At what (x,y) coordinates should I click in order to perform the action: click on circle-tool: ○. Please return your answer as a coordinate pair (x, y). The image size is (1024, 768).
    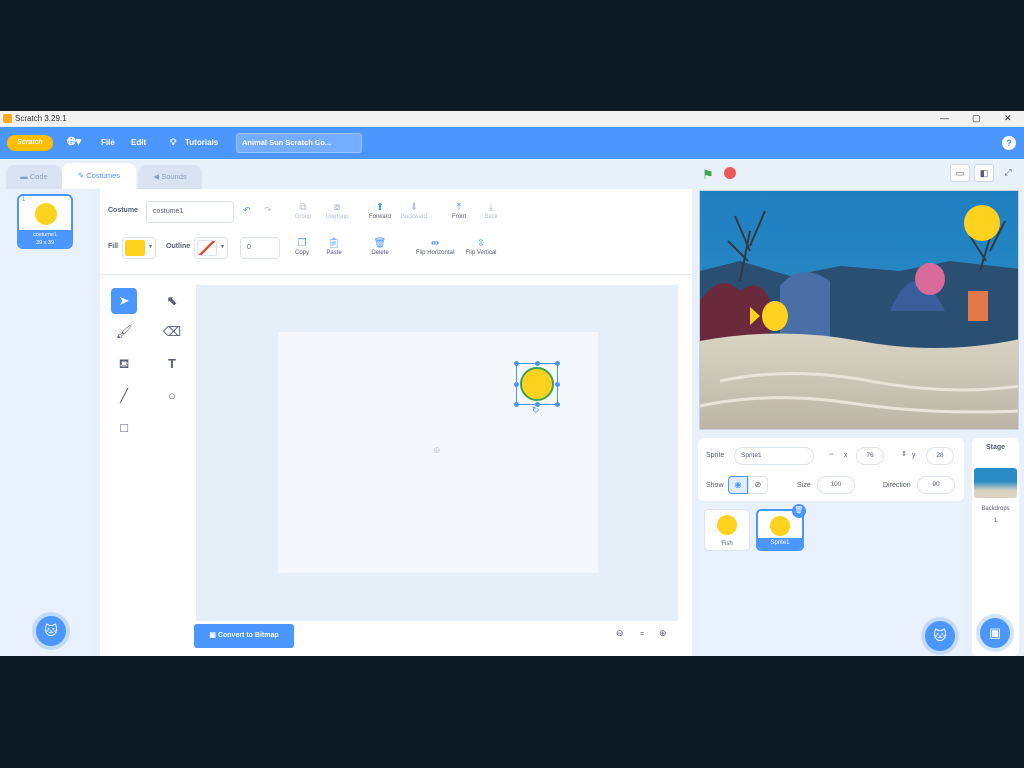
    Looking at the image, I should click on (172, 396).